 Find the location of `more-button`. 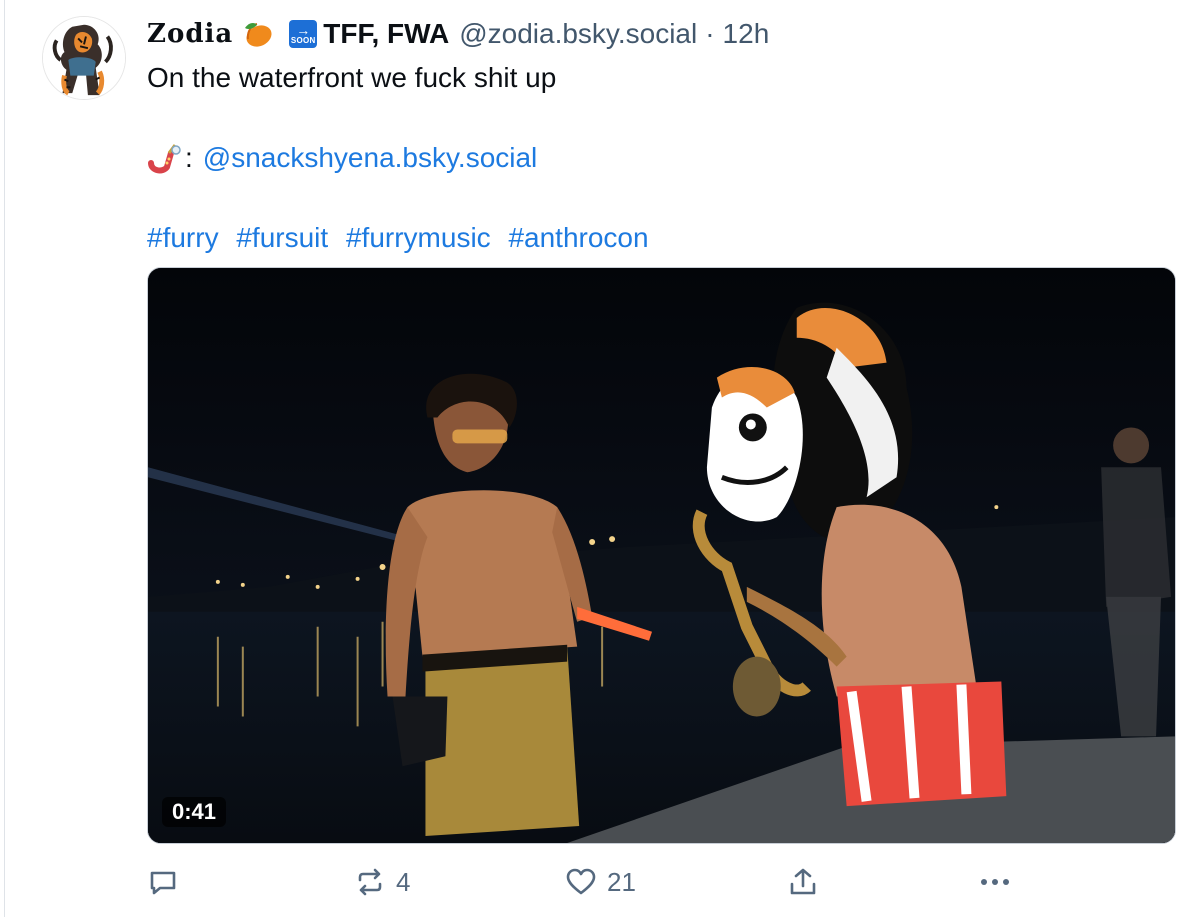

more-button is located at coordinates (995, 882).